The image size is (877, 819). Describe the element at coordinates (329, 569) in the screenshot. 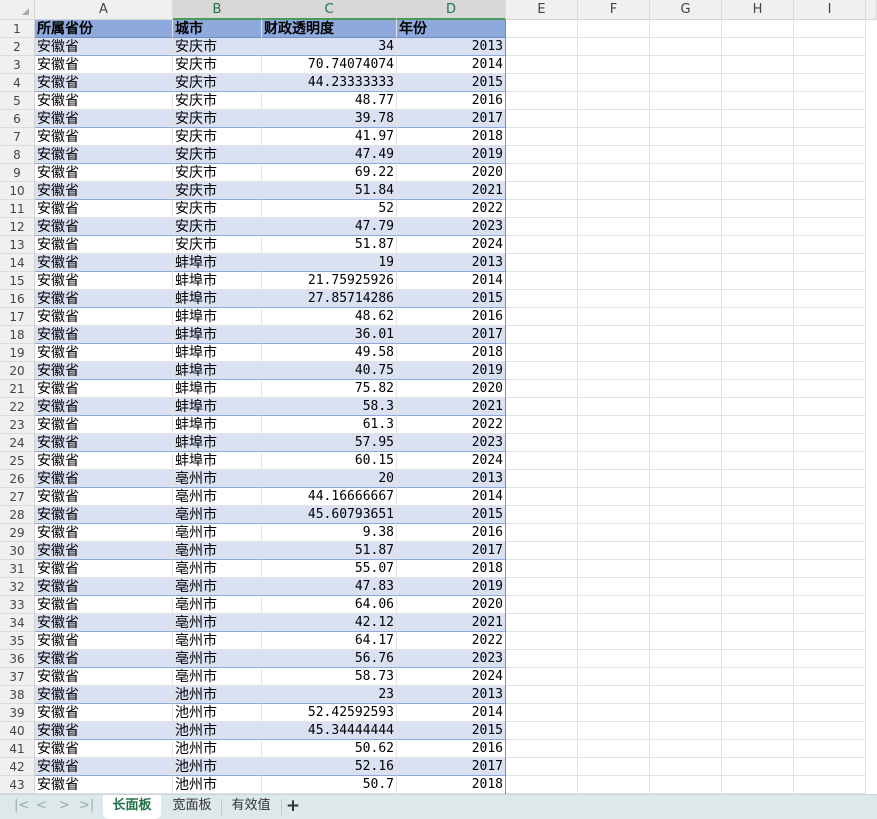

I see `cell-transparency: 55.07` at that location.